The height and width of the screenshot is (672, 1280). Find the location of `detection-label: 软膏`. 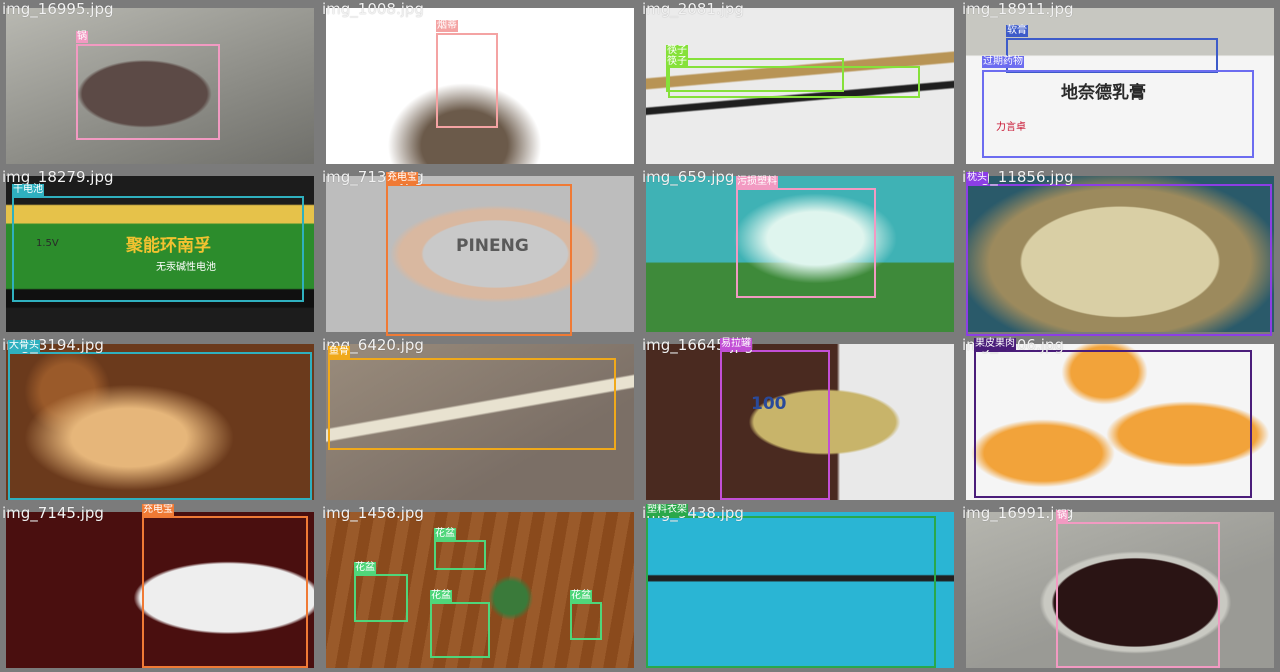

detection-label: 软膏 is located at coordinates (1017, 31).